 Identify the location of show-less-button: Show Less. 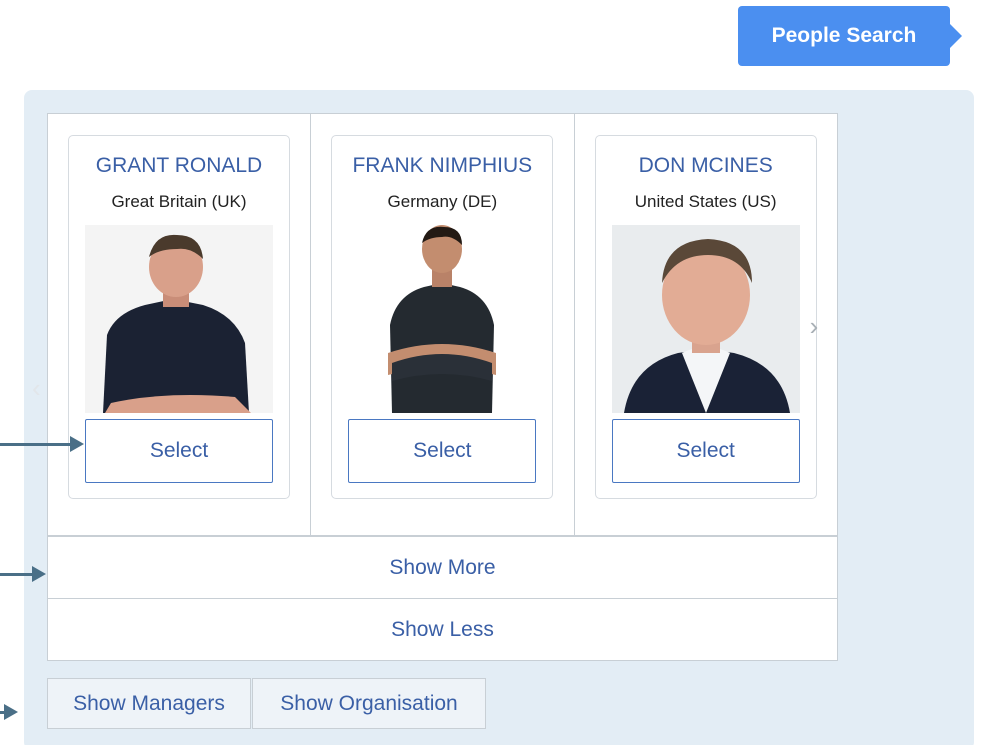
(442, 629).